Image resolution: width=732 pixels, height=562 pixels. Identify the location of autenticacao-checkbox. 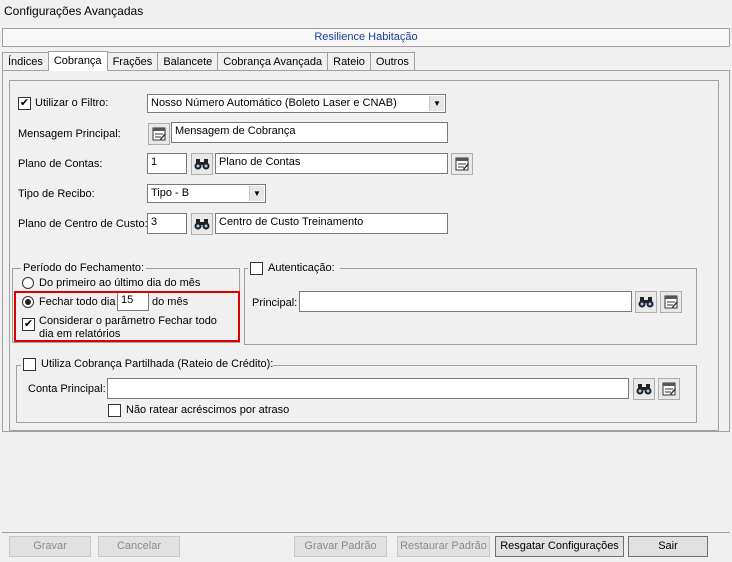
(256, 268).